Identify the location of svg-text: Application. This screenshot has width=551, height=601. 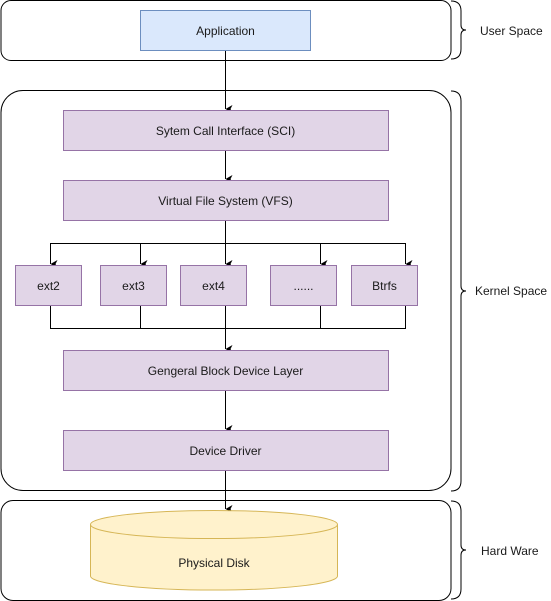
(225, 31).